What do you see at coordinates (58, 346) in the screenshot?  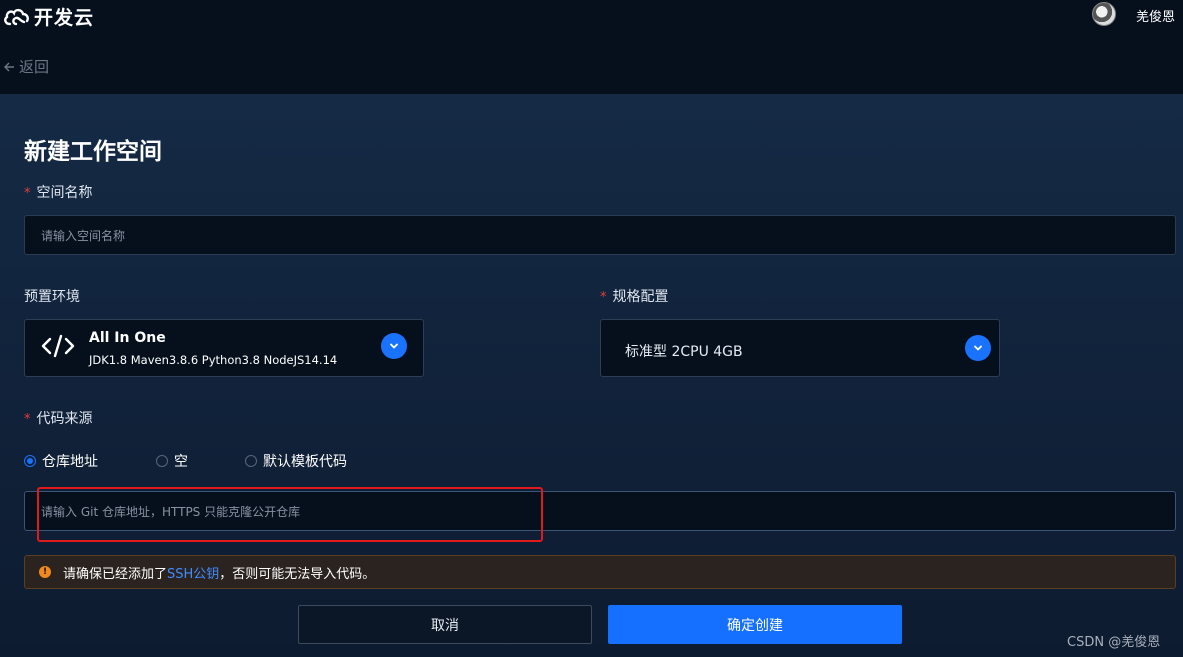 I see `code-icon` at bounding box center [58, 346].